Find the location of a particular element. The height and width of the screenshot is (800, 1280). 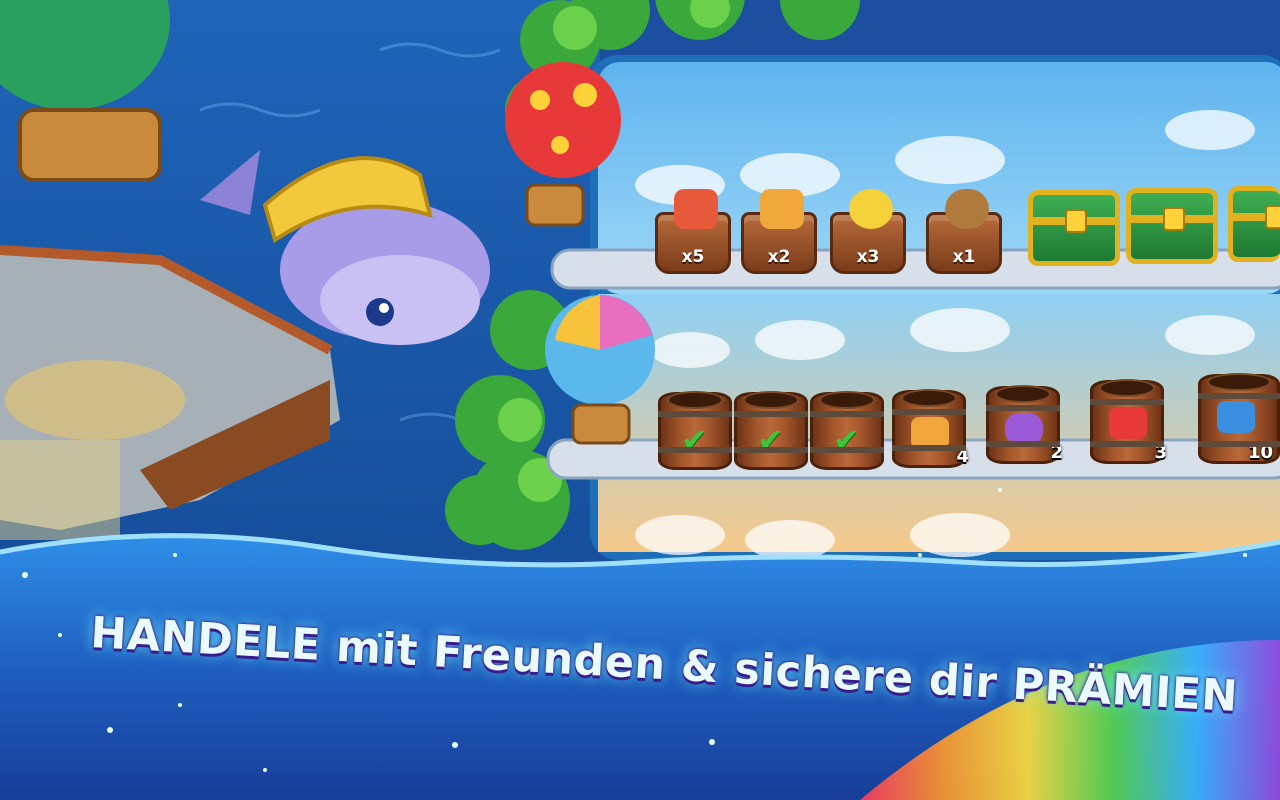

jam-jar-icon is located at coordinates (1024, 429).